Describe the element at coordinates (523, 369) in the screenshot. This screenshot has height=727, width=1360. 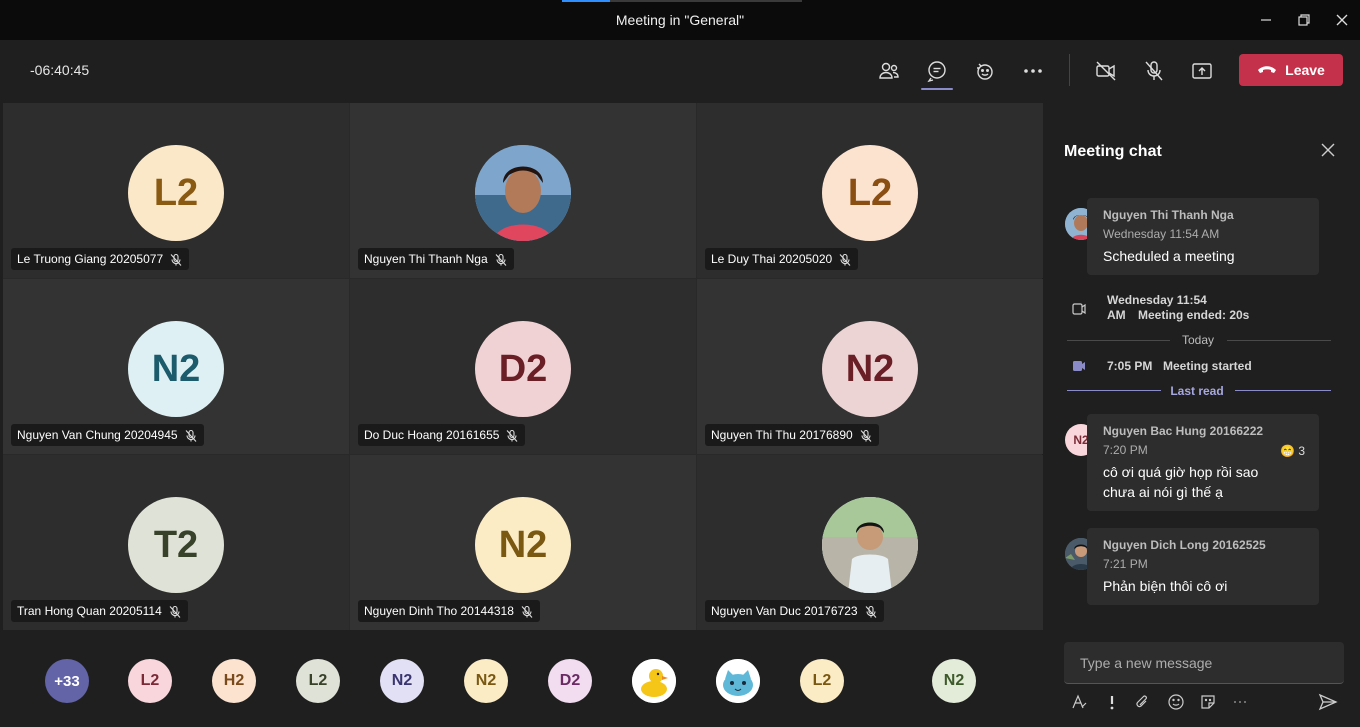
I see `avatar: D2` at that location.